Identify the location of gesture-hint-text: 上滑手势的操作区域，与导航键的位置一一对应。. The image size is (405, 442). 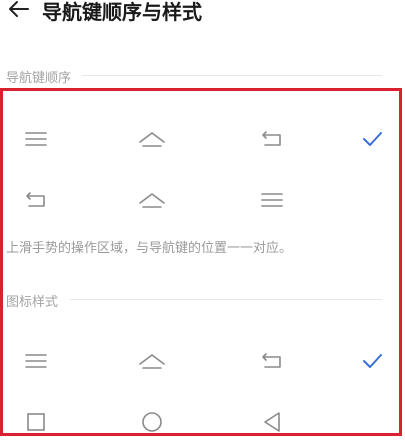
(149, 248).